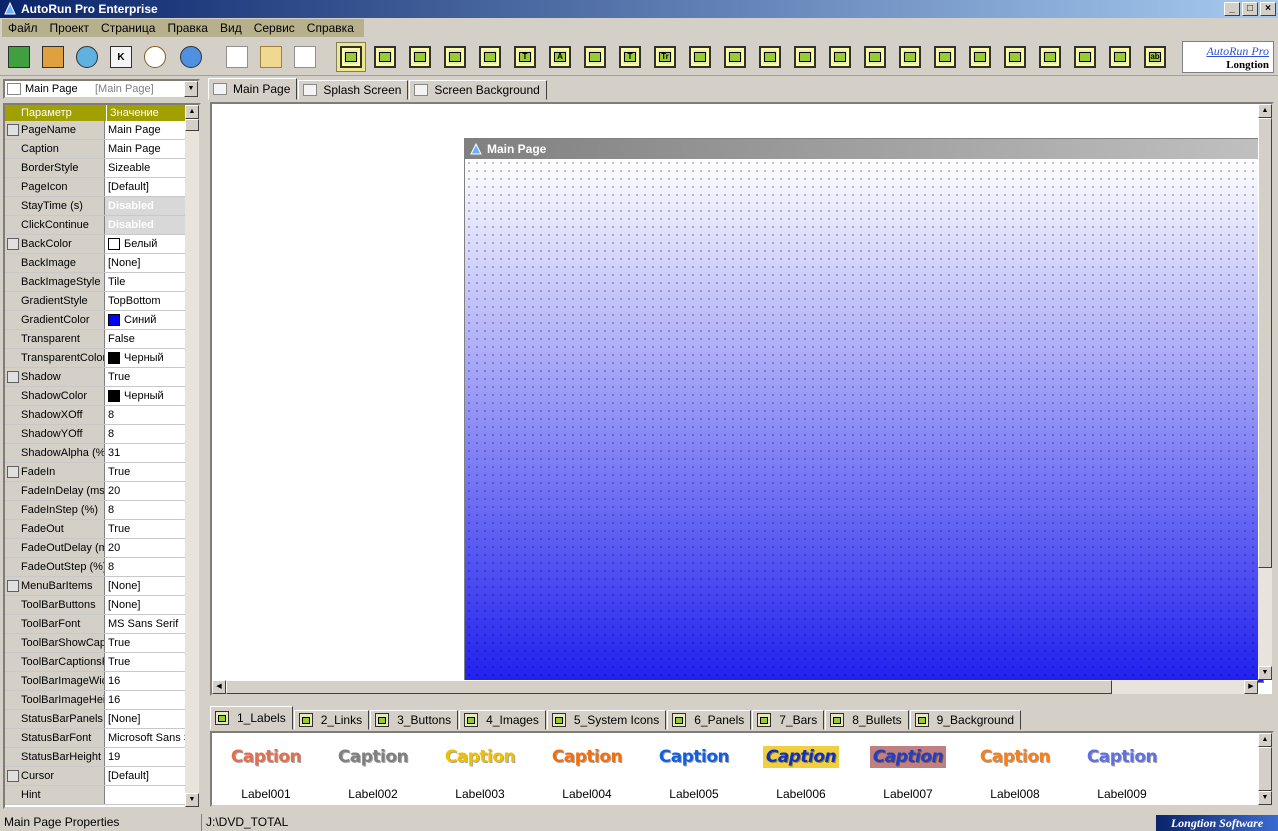 The image size is (1278, 831). I want to click on property-value: Main Page, so click(147, 149).